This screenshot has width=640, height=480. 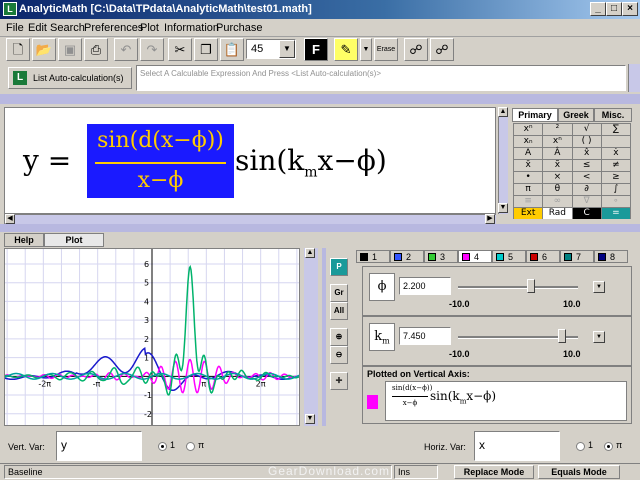 What do you see at coordinates (190, 446) in the screenshot?
I see `vert-radio-pi` at bounding box center [190, 446].